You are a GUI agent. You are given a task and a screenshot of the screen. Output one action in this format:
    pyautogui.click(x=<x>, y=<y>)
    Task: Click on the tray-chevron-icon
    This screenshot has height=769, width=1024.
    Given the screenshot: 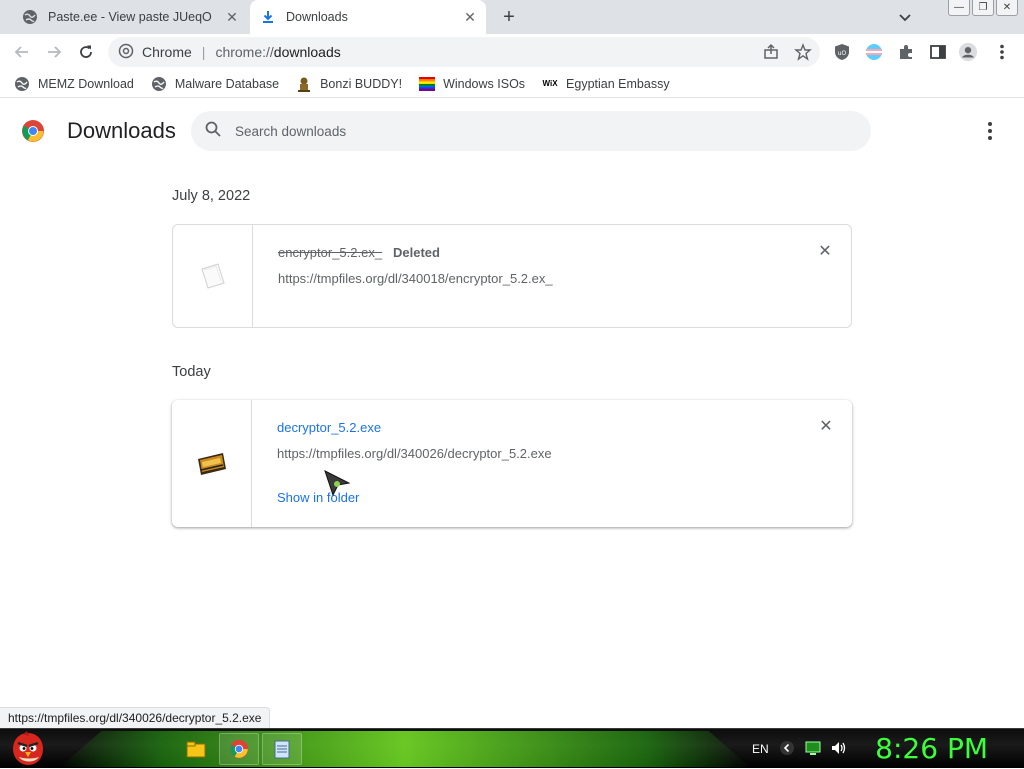 What is the action you would take?
    pyautogui.click(x=787, y=749)
    